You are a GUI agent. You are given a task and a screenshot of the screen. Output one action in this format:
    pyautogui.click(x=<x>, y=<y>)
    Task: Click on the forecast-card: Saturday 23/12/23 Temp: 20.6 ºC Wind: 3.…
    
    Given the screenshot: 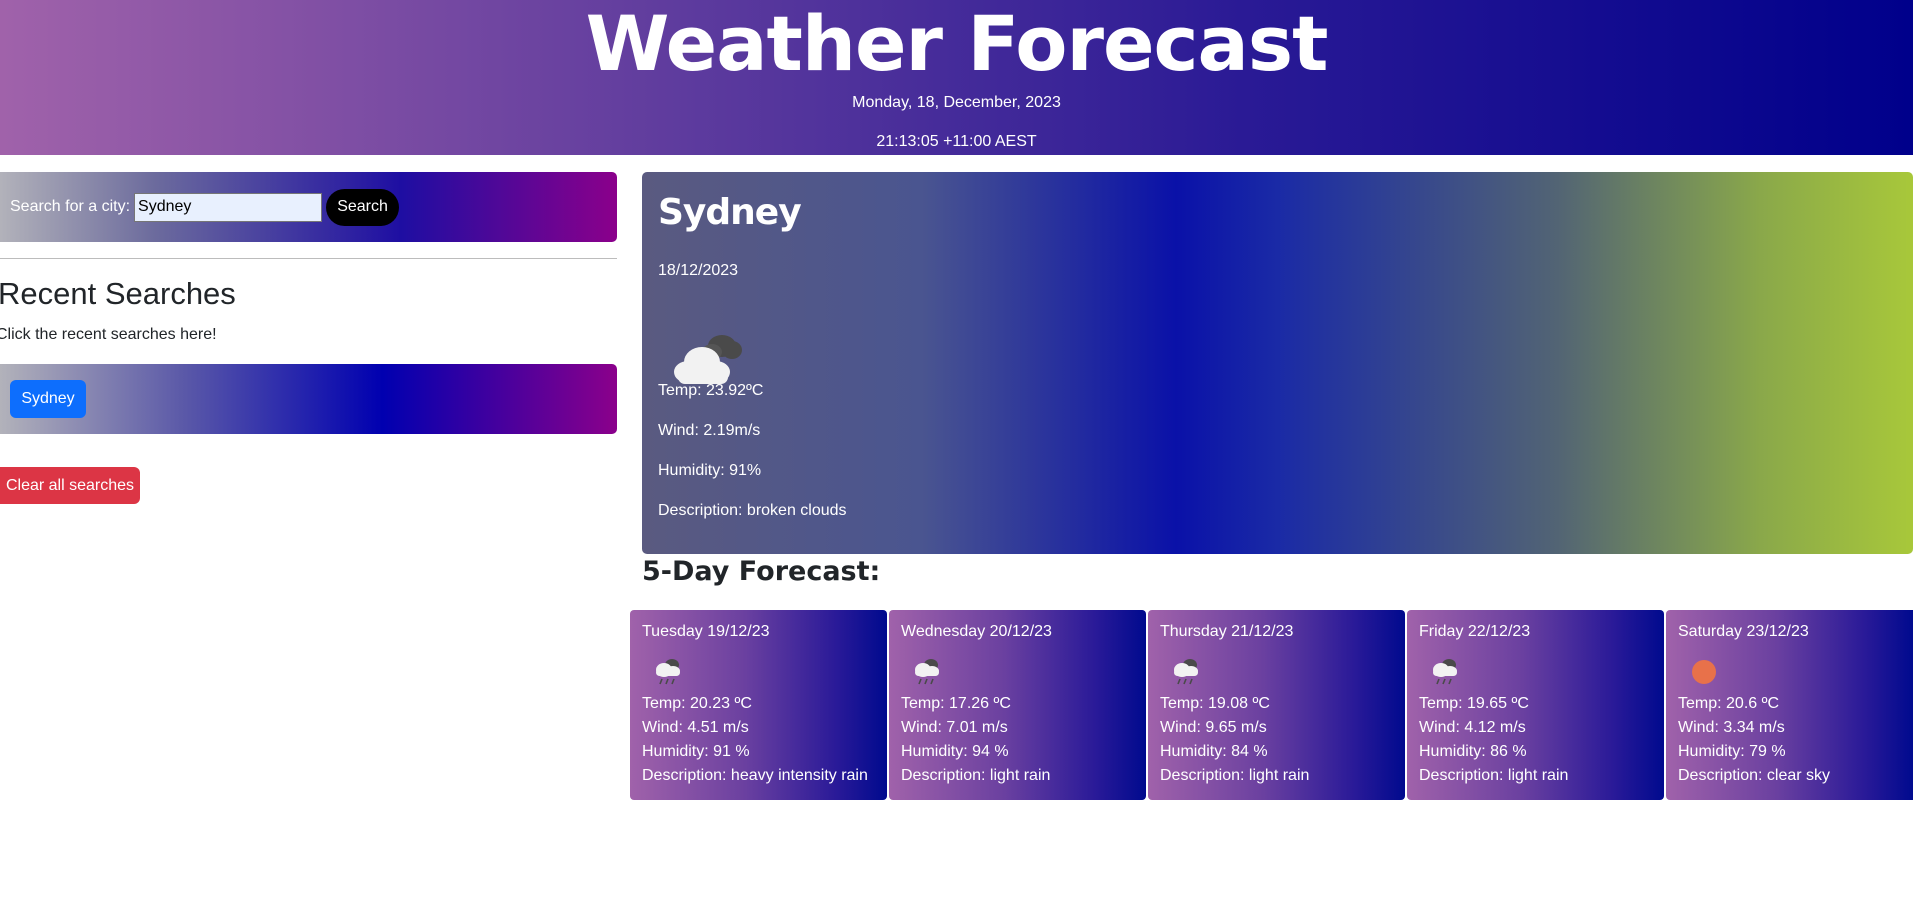 What is the action you would take?
    pyautogui.click(x=1789, y=705)
    